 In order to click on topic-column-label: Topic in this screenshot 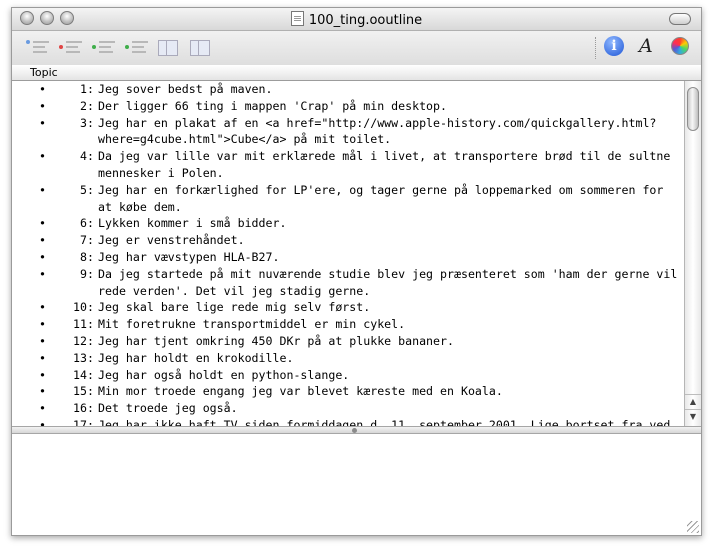, I will do `click(44, 72)`.